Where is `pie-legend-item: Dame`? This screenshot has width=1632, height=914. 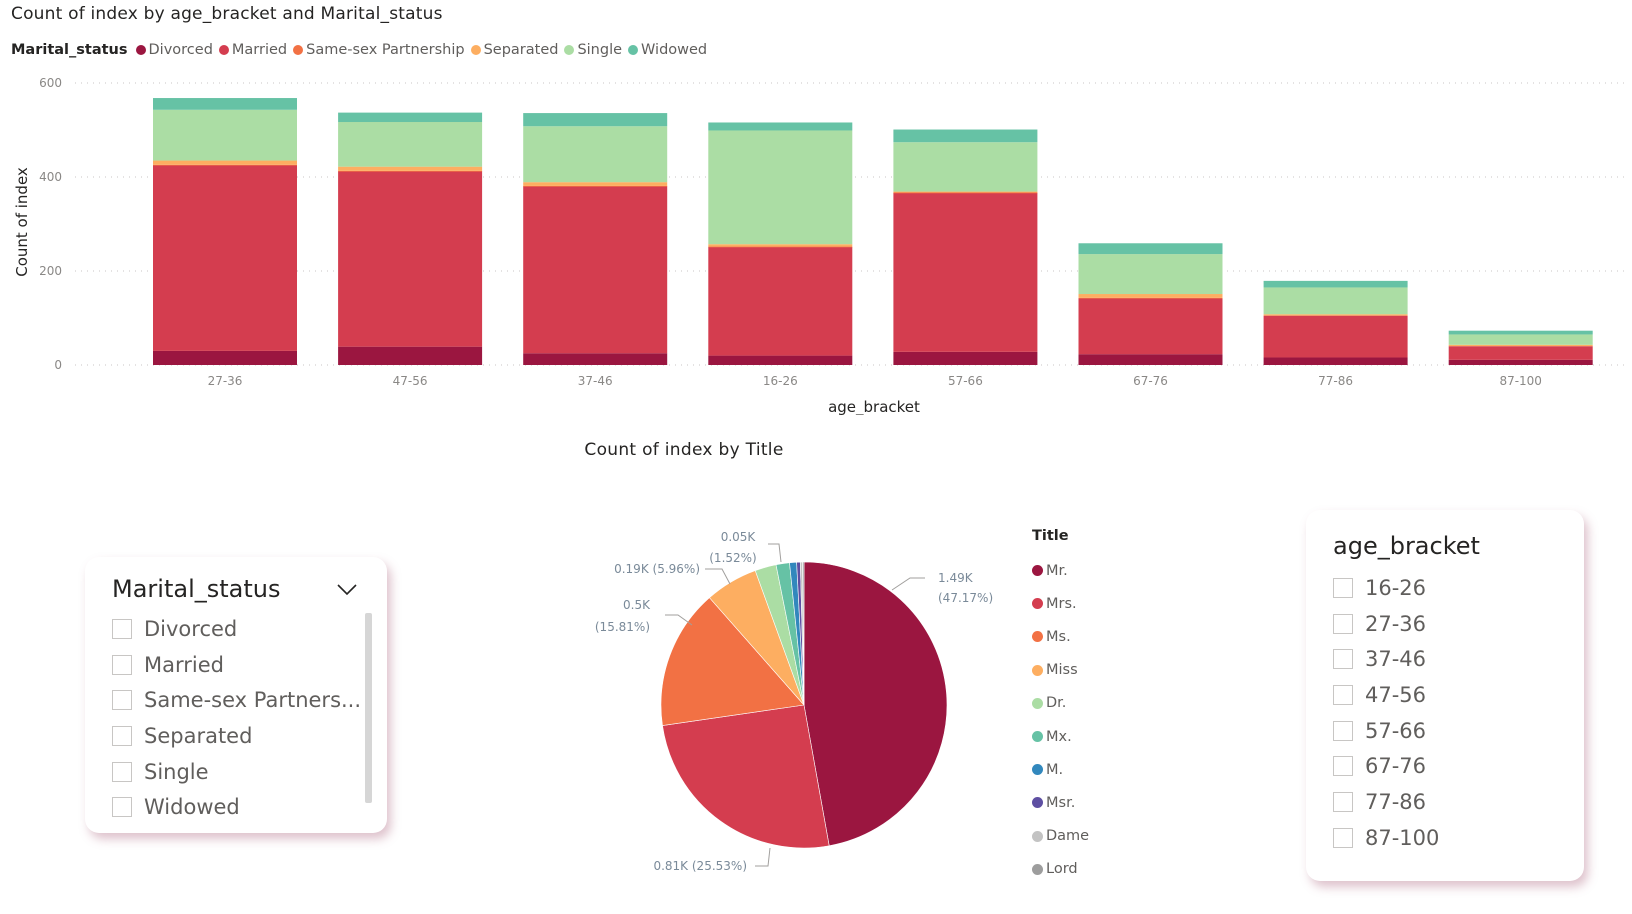
pie-legend-item: Dame is located at coordinates (1060, 836).